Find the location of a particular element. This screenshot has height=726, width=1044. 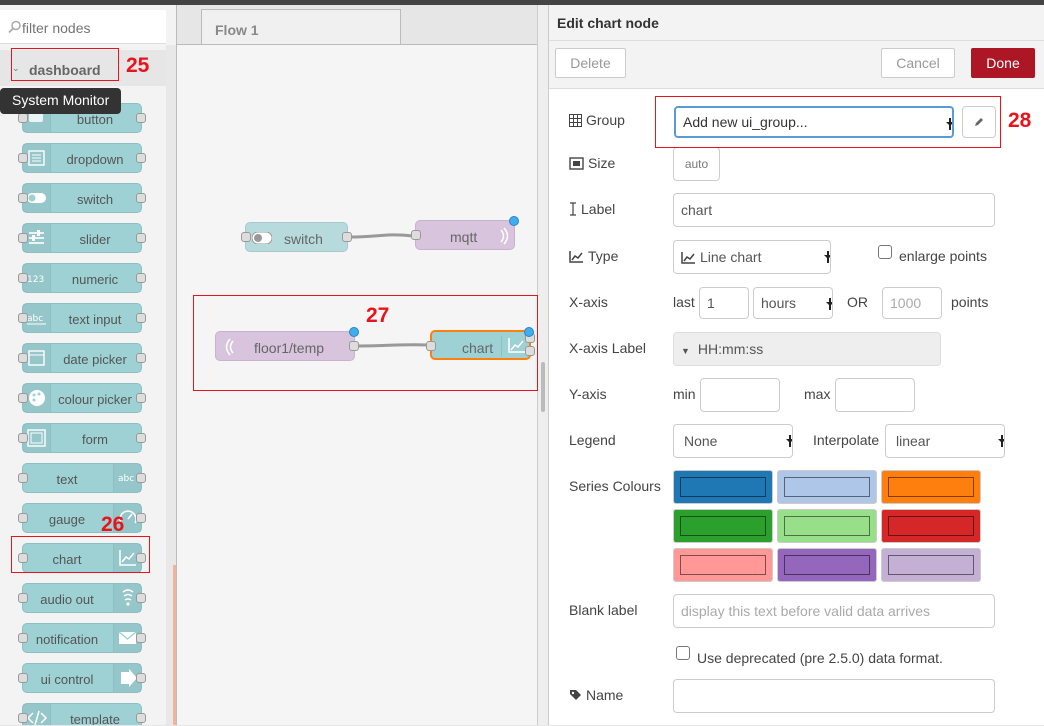

palette-search is located at coordinates (83, 27).